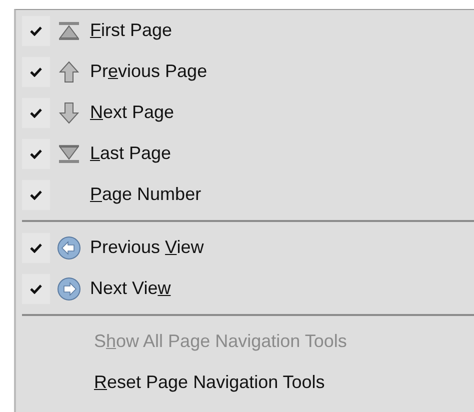 The height and width of the screenshot is (412, 474). I want to click on forward-circle-icon, so click(69, 288).